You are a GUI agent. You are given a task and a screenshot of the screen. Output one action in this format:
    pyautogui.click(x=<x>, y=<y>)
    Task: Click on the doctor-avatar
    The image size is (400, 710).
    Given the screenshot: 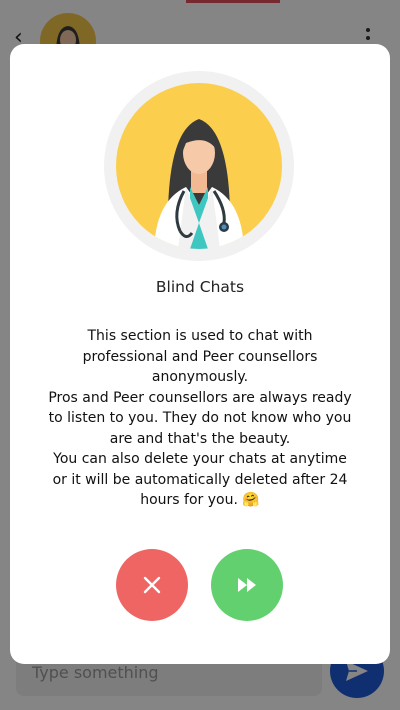 What is the action you would take?
    pyautogui.click(x=199, y=166)
    